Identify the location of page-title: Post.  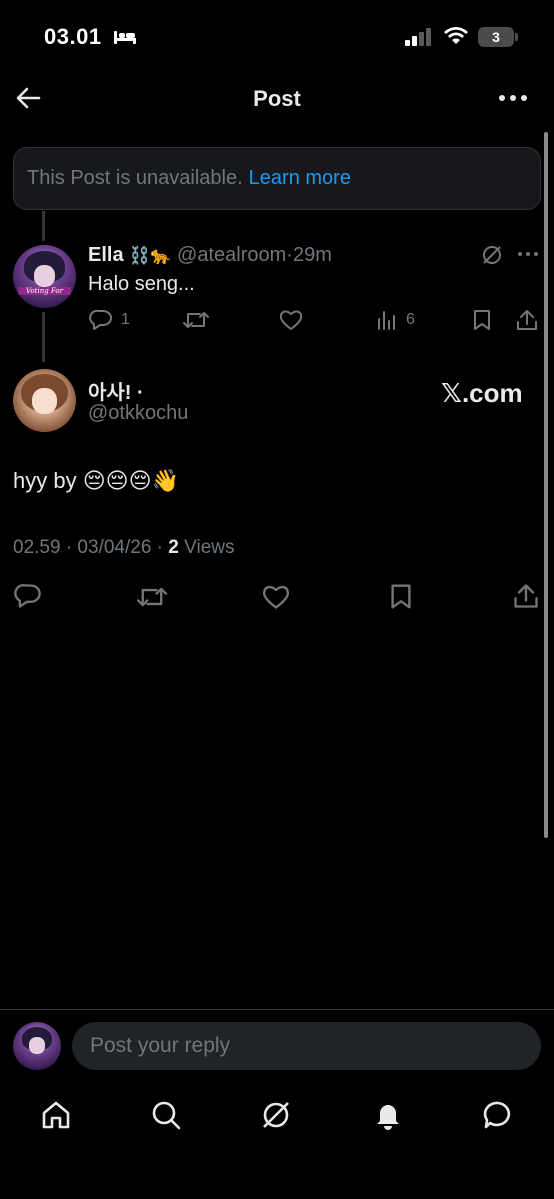
(277, 98).